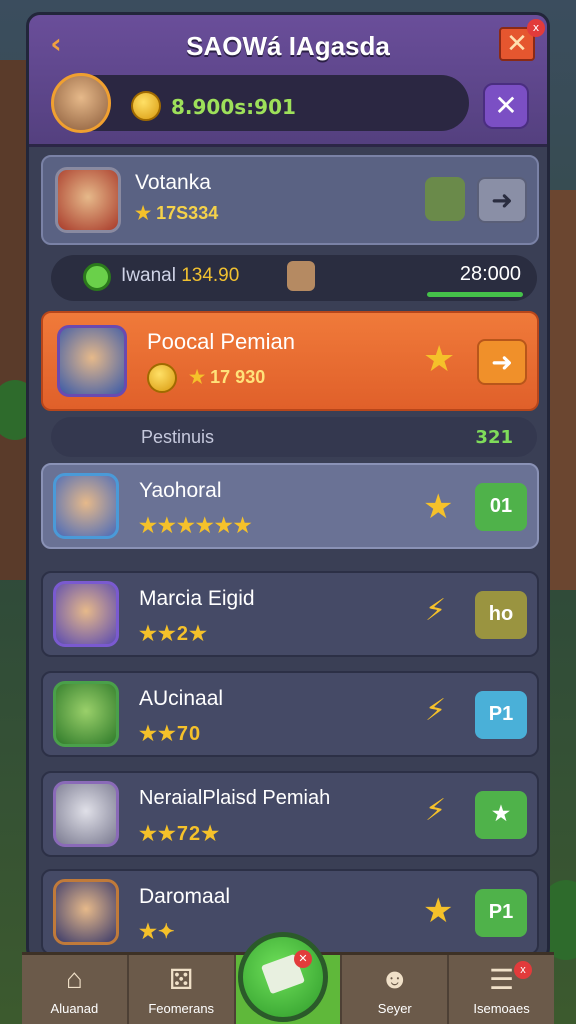 The width and height of the screenshot is (576, 1024). What do you see at coordinates (303, 959) in the screenshot?
I see `notification-badge: ✕` at bounding box center [303, 959].